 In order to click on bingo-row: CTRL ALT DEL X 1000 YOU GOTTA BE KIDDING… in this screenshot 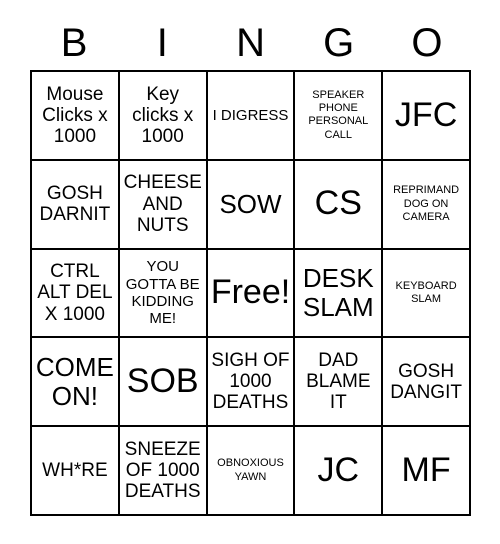, I will do `click(251, 294)`.